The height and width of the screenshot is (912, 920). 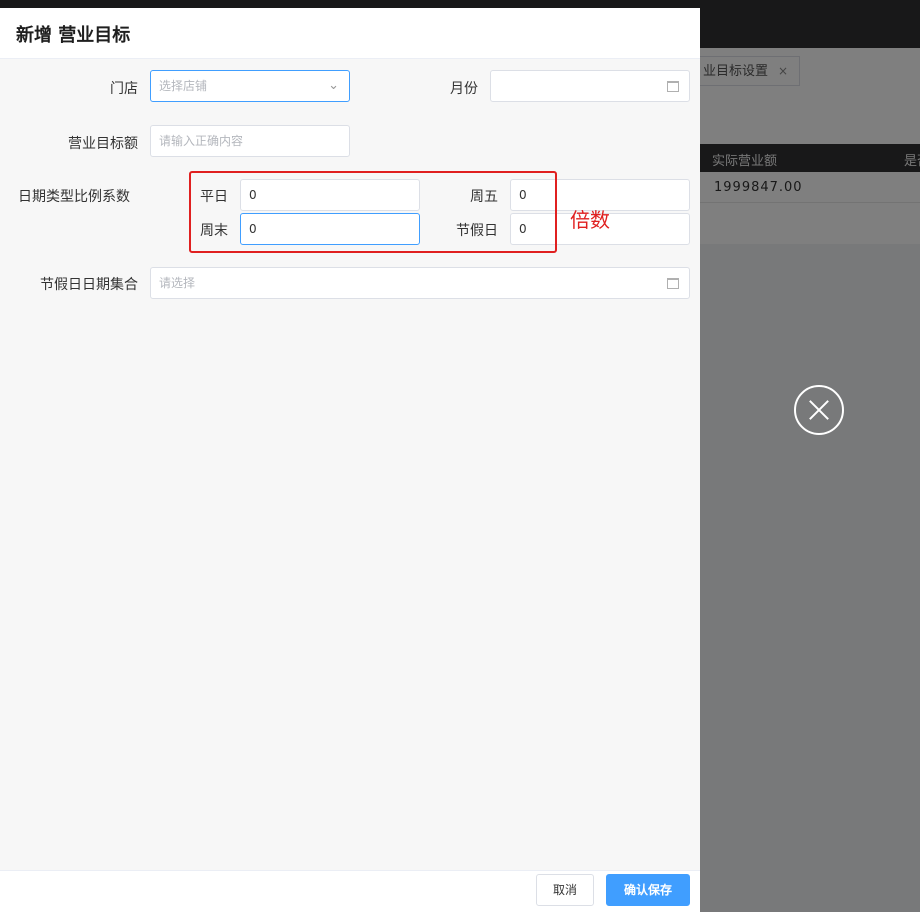 I want to click on target-amount-placeholder: 请输入正确内容, so click(x=201, y=141).